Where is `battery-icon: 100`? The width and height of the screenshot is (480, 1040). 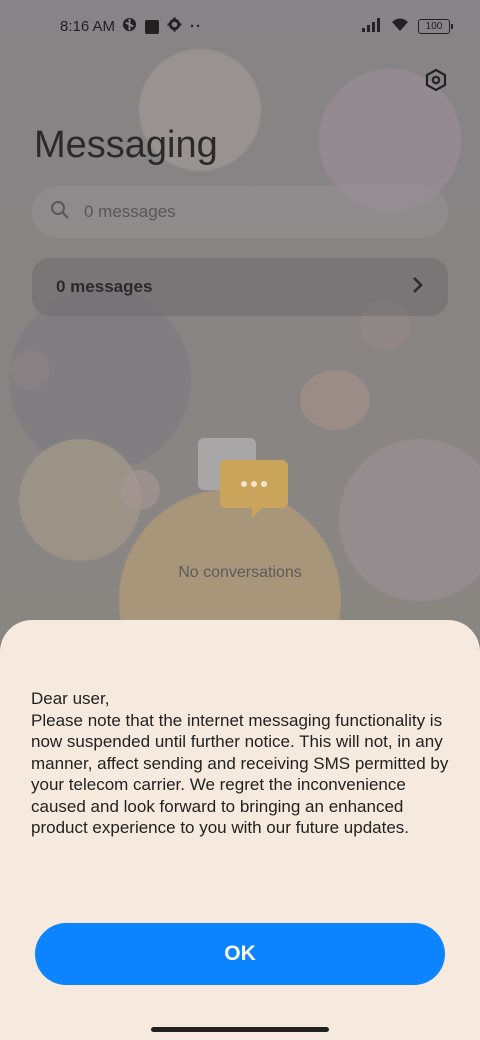 battery-icon: 100 is located at coordinates (435, 26).